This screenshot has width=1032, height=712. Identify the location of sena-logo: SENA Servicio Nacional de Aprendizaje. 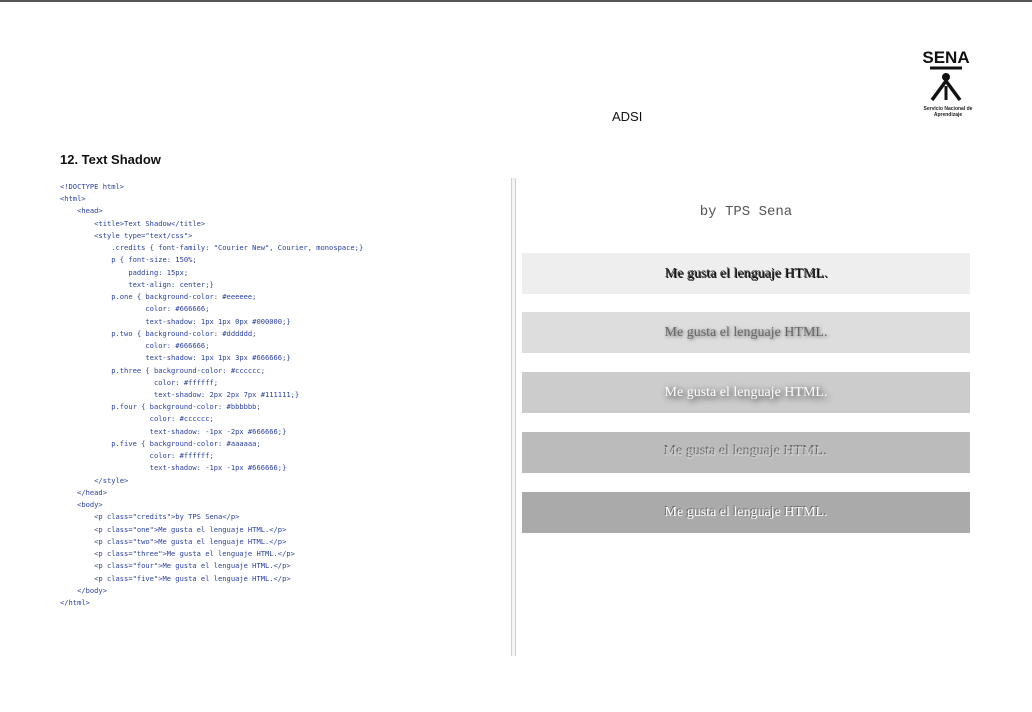
(946, 86).